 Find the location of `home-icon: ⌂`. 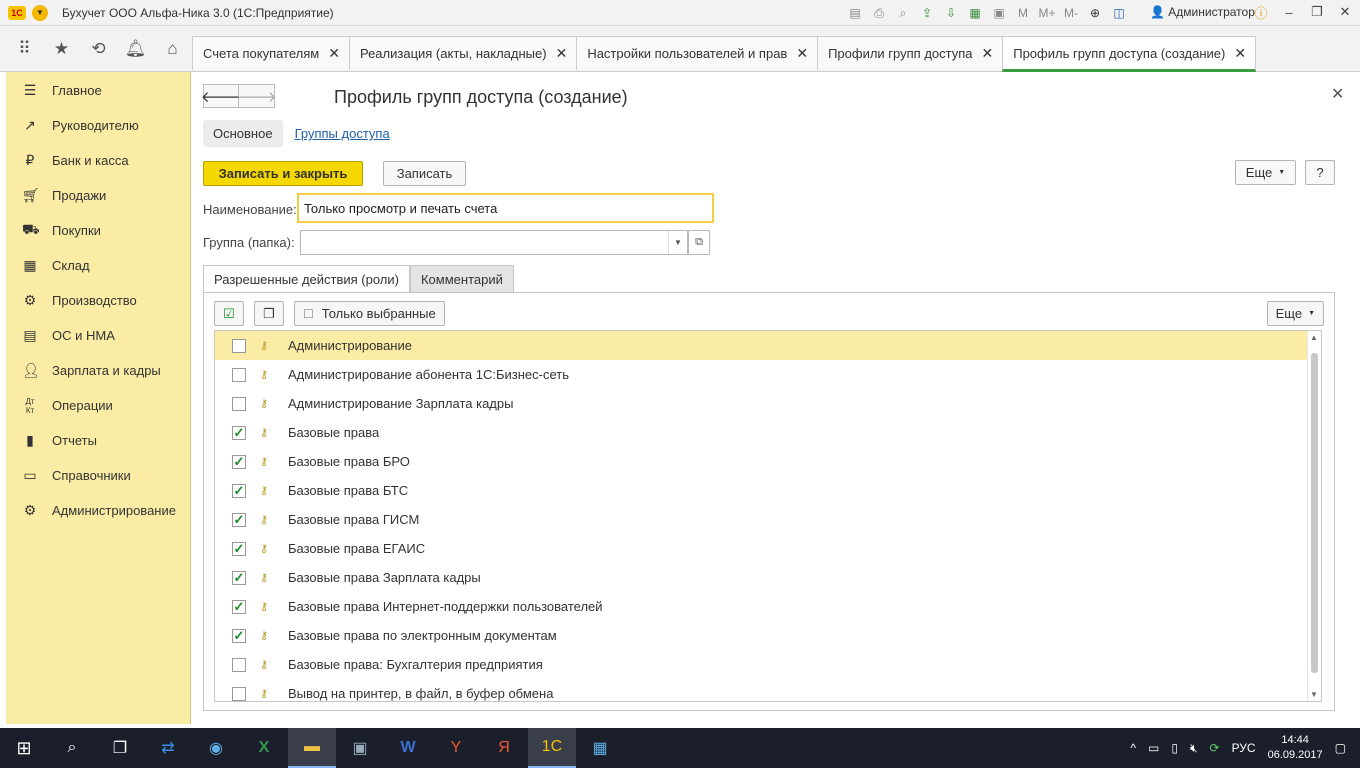

home-icon: ⌂ is located at coordinates (172, 49).